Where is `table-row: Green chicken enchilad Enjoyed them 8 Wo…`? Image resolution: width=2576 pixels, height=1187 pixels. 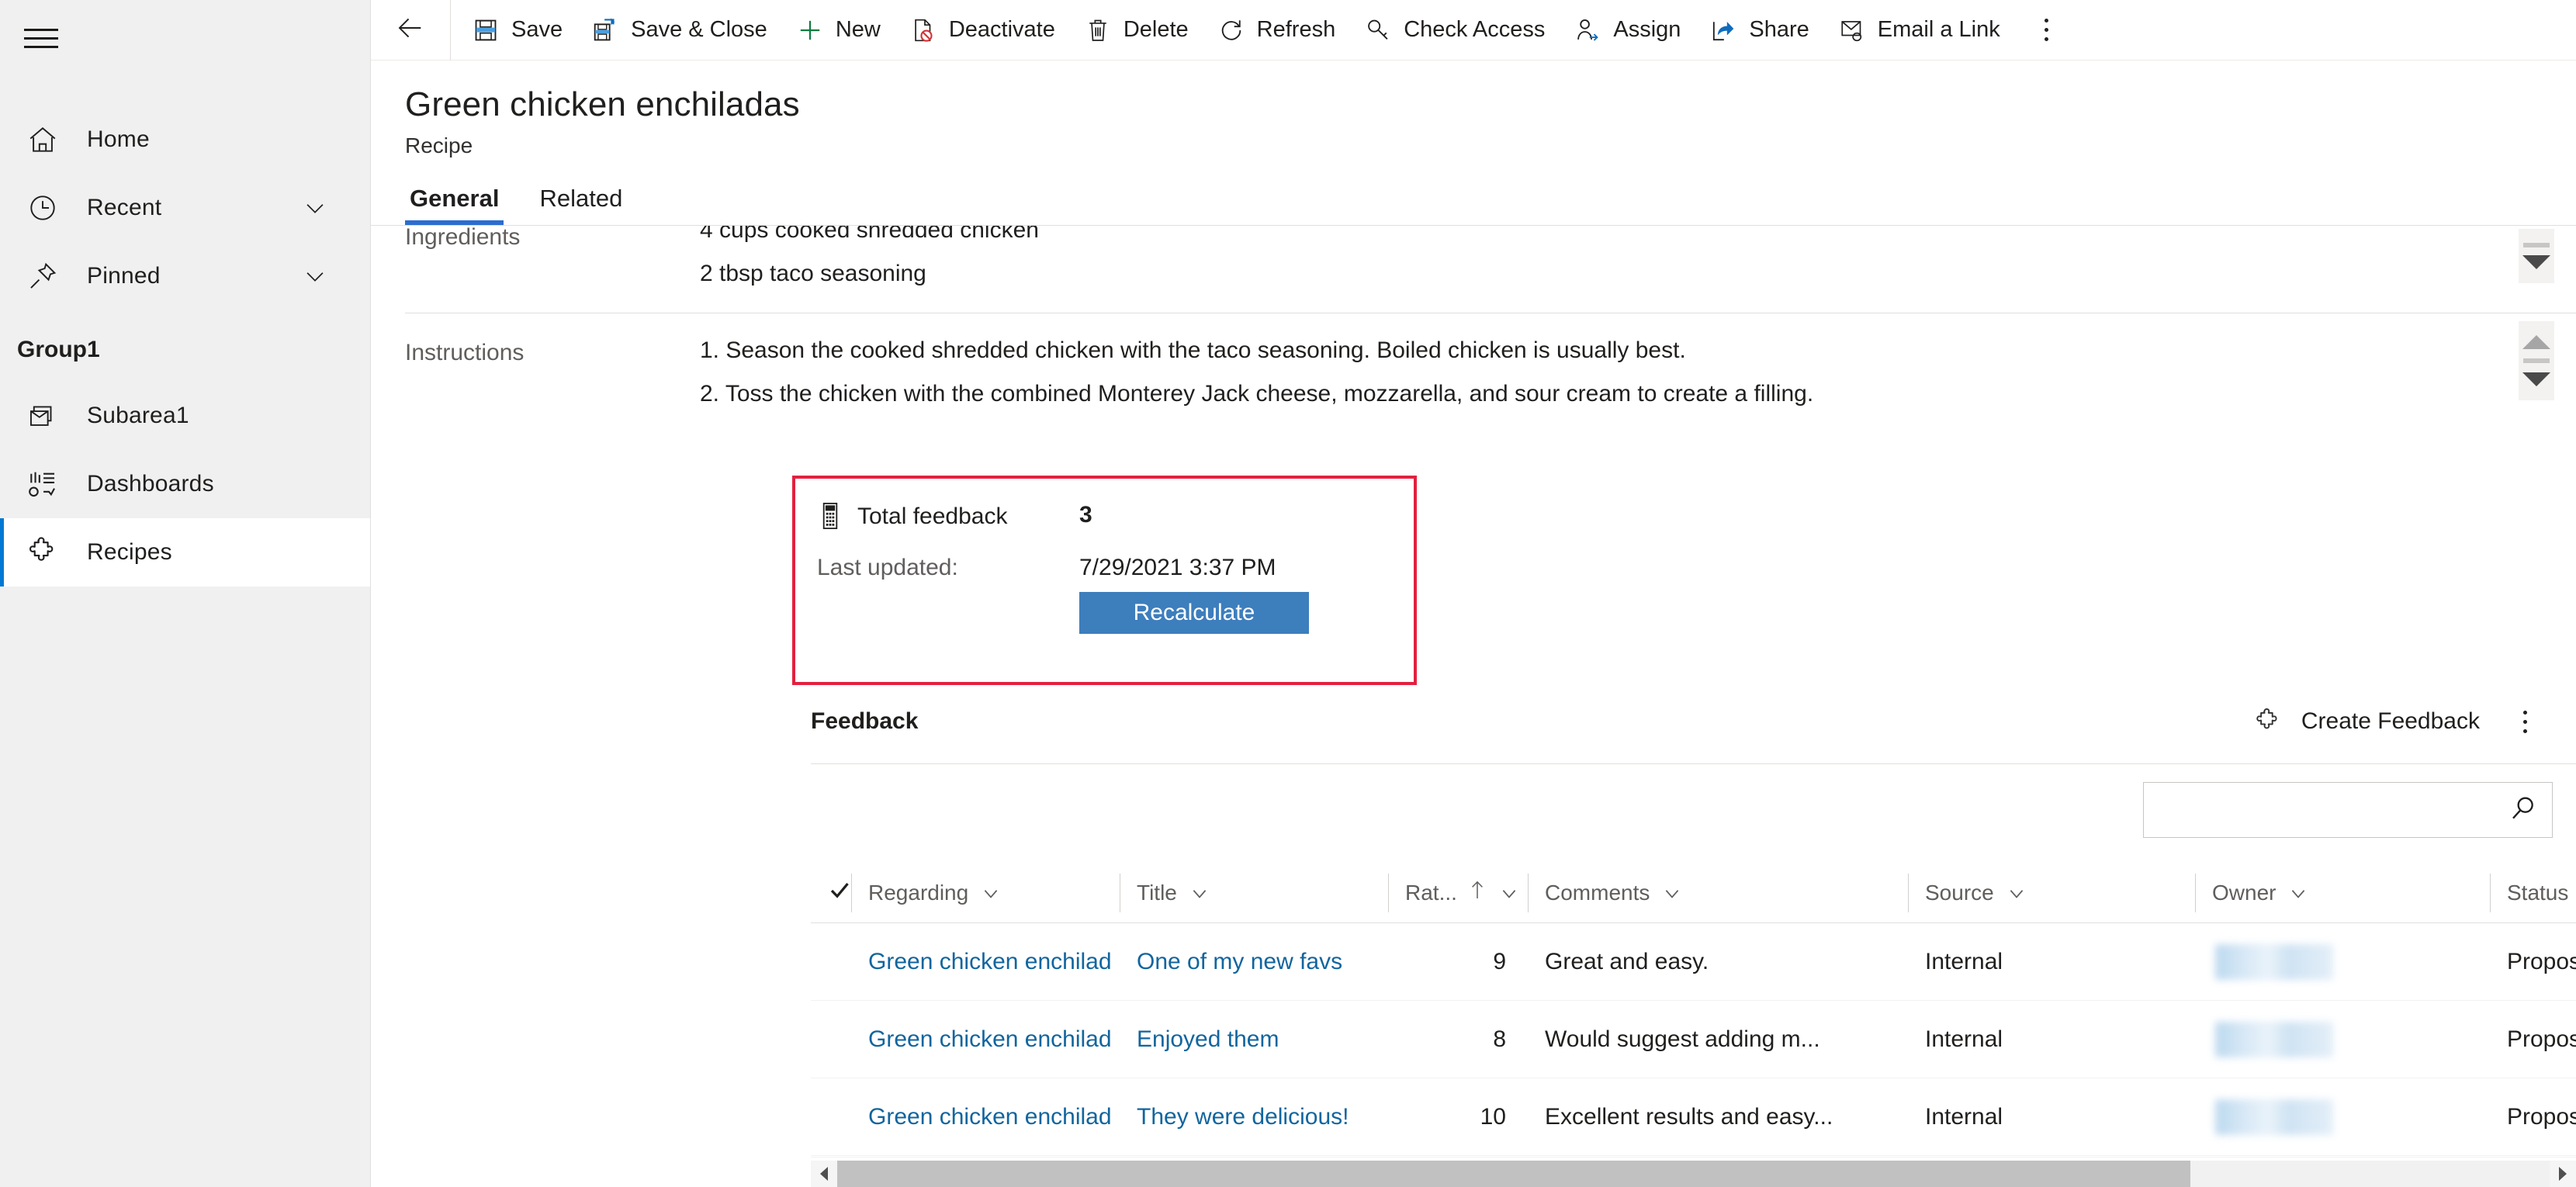
table-row: Green chicken enchilad Enjoyed them 8 Wo… is located at coordinates (1693, 1039).